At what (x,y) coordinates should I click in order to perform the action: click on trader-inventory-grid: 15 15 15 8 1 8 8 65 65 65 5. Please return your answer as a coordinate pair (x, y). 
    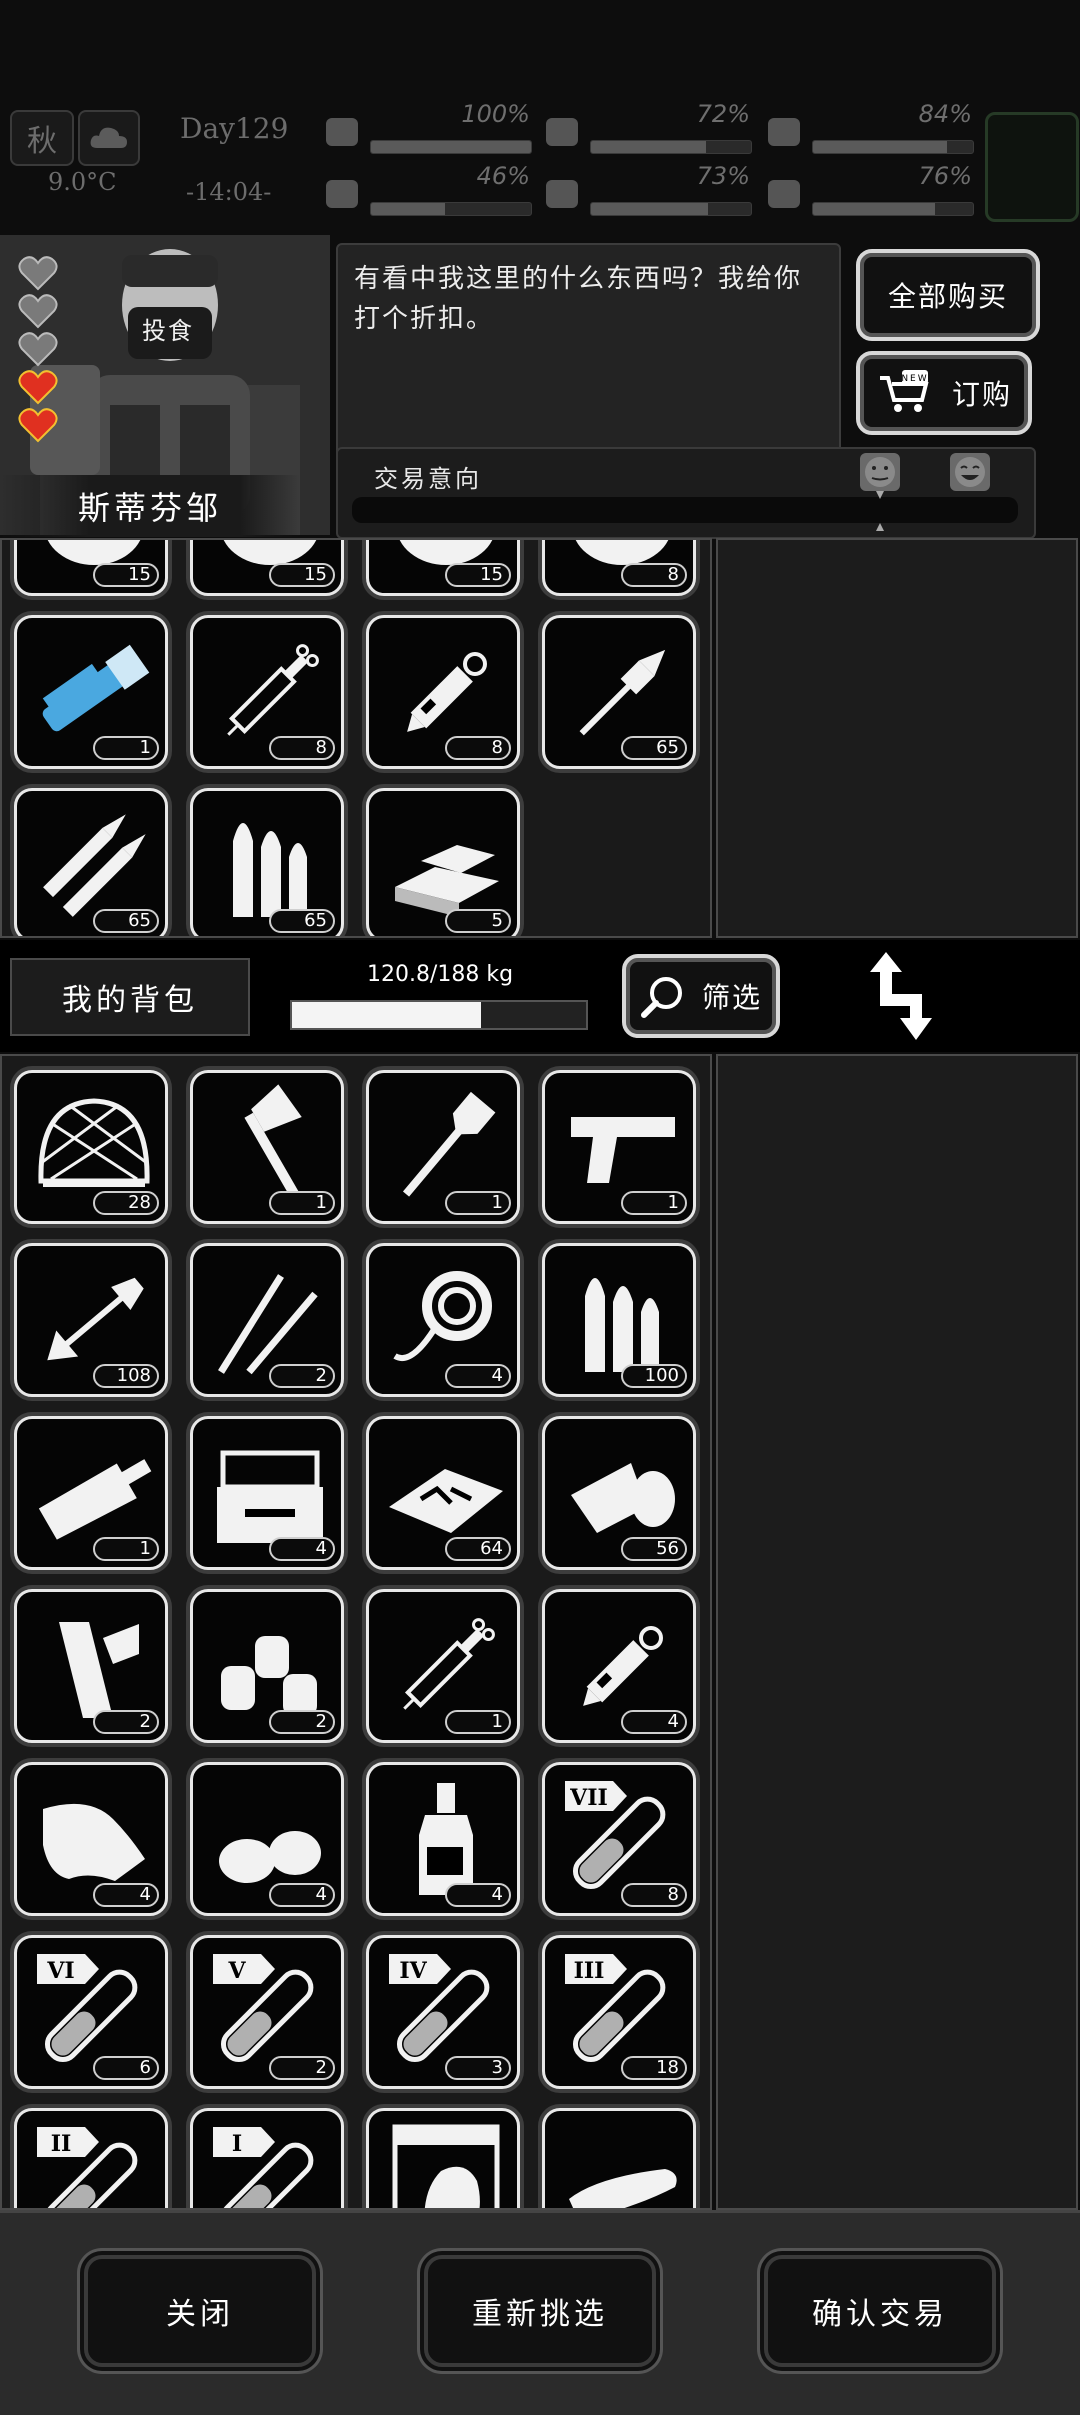
    Looking at the image, I should click on (356, 738).